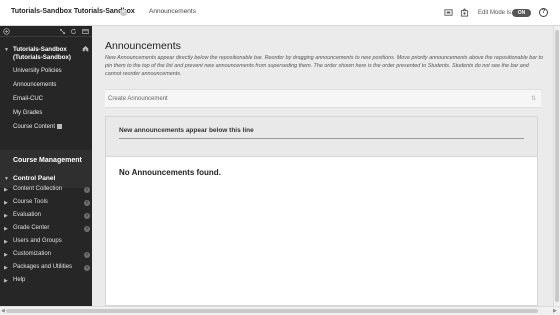  What do you see at coordinates (27, 113) in the screenshot?
I see `sidebar-item-my-grades: My Grades` at bounding box center [27, 113].